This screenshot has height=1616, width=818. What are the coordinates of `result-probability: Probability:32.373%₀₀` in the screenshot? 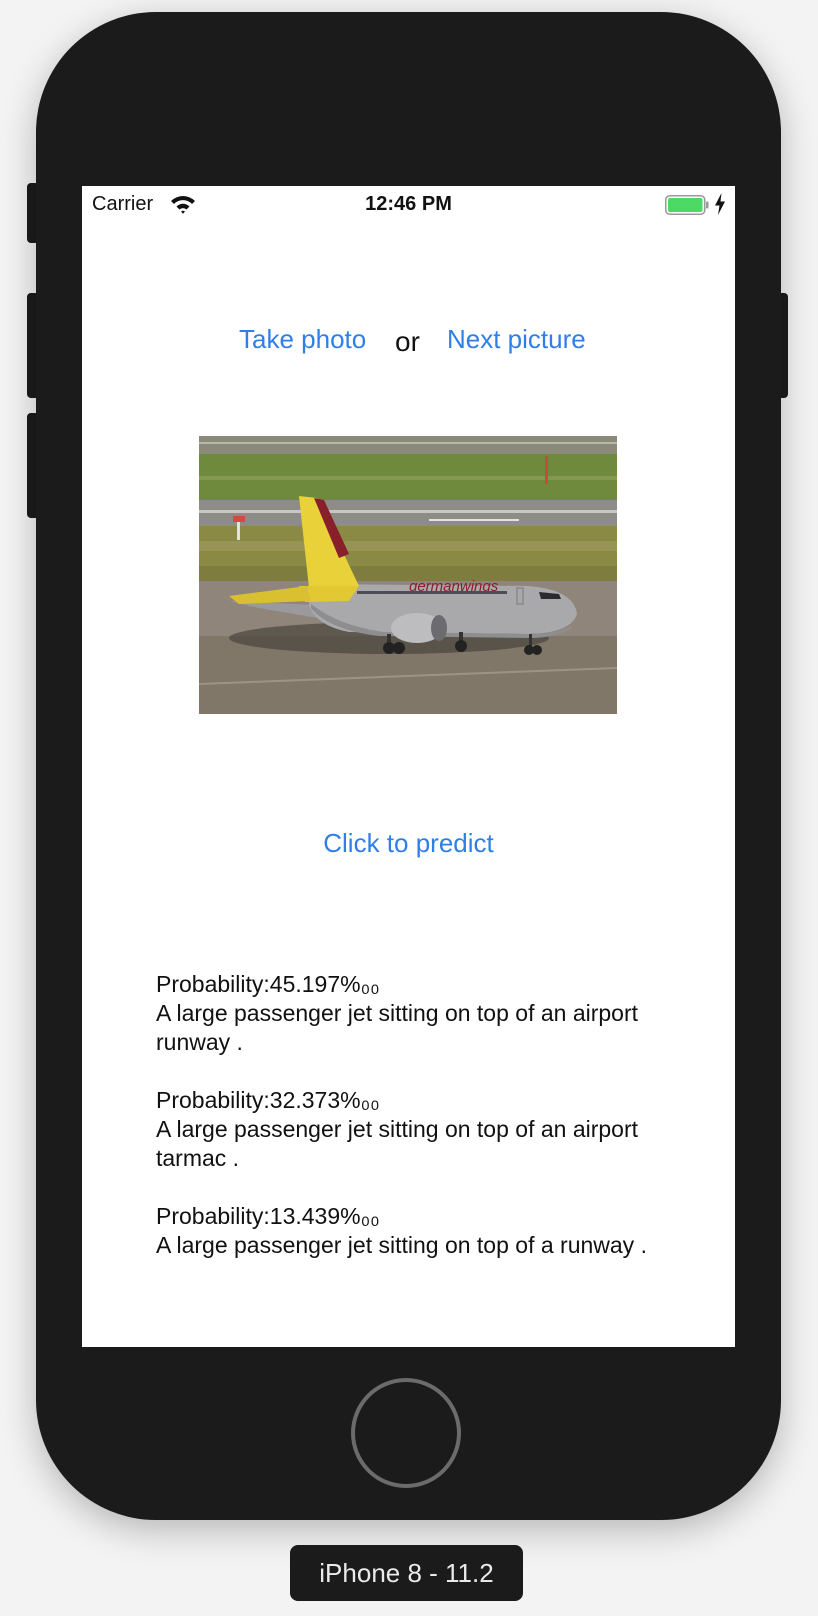 It's located at (268, 1100).